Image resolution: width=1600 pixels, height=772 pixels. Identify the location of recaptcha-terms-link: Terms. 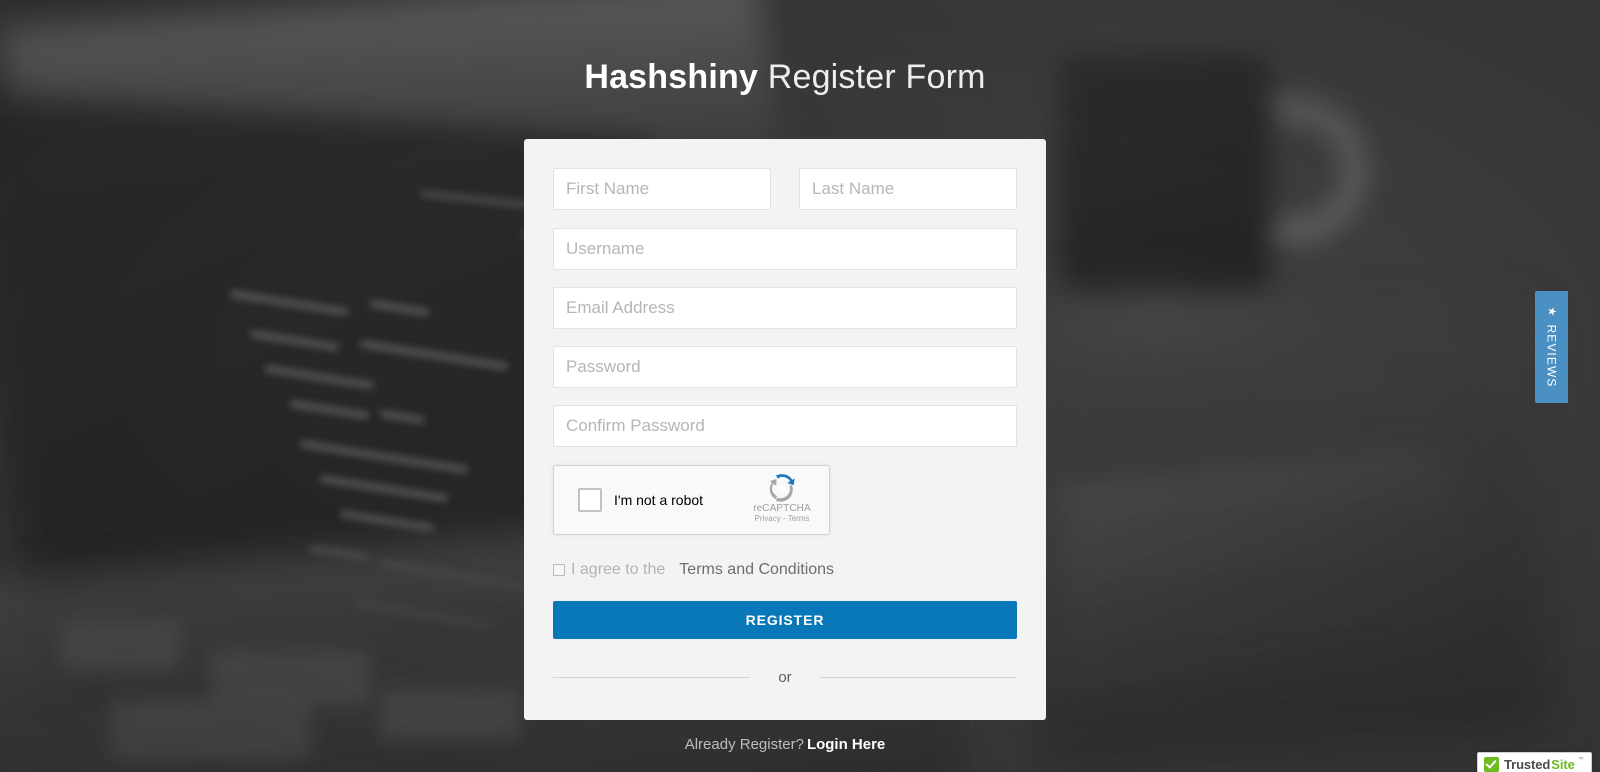
(799, 518).